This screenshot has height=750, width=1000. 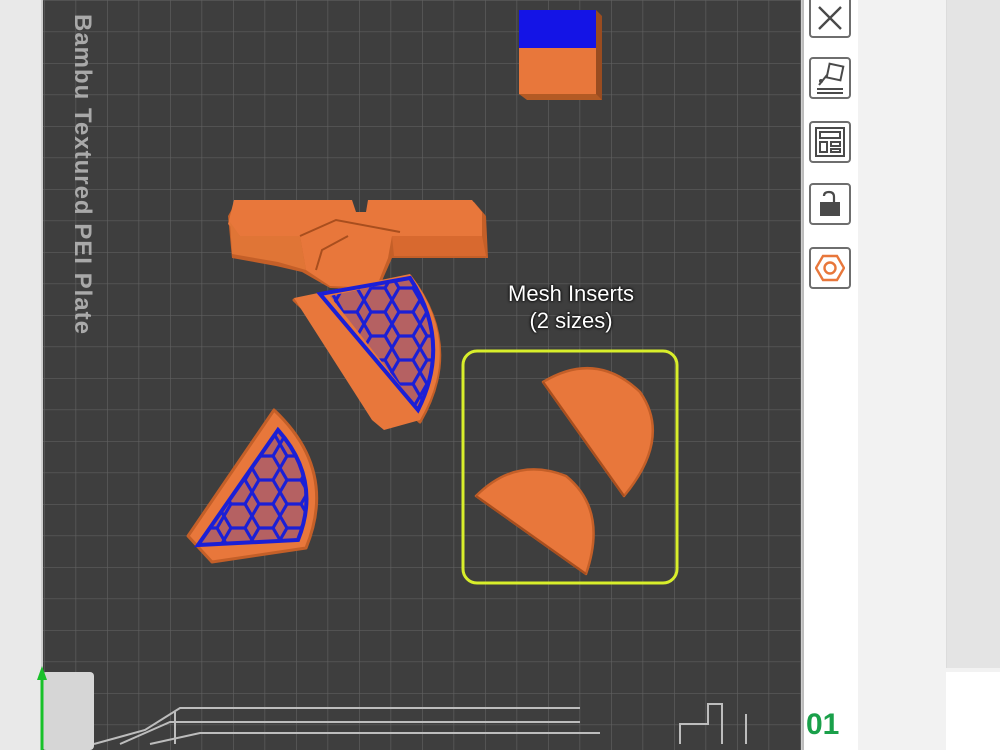 I want to click on plate-name-label: Bambu Textured PEI Plate, so click(x=82, y=174).